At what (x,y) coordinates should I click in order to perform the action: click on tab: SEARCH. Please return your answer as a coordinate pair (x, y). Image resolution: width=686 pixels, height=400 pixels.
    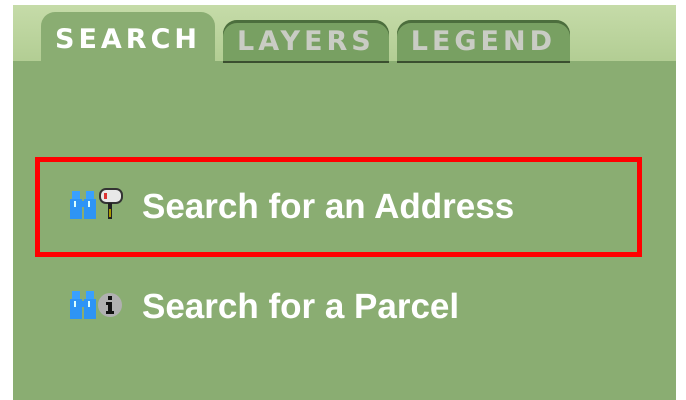
    Looking at the image, I should click on (128, 36).